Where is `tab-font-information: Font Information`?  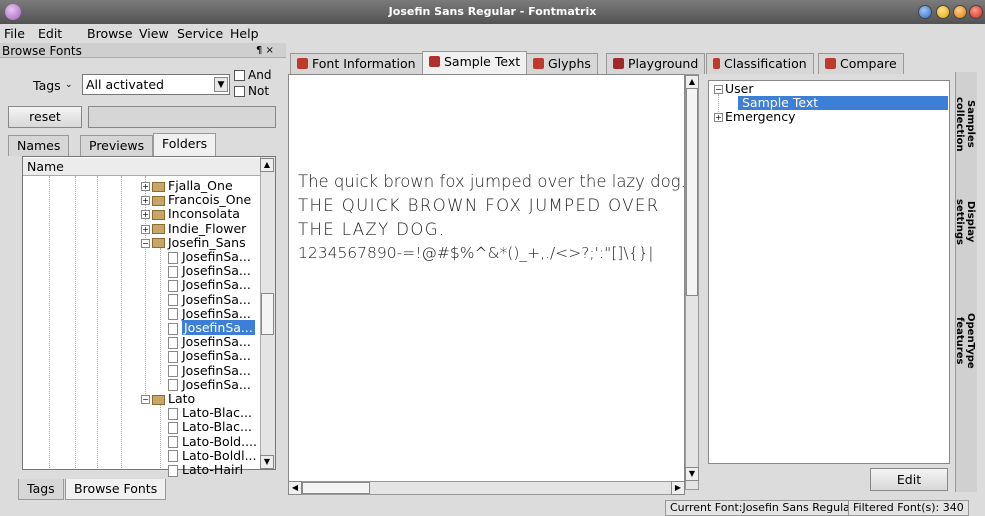 tab-font-information: Font Information is located at coordinates (356, 63).